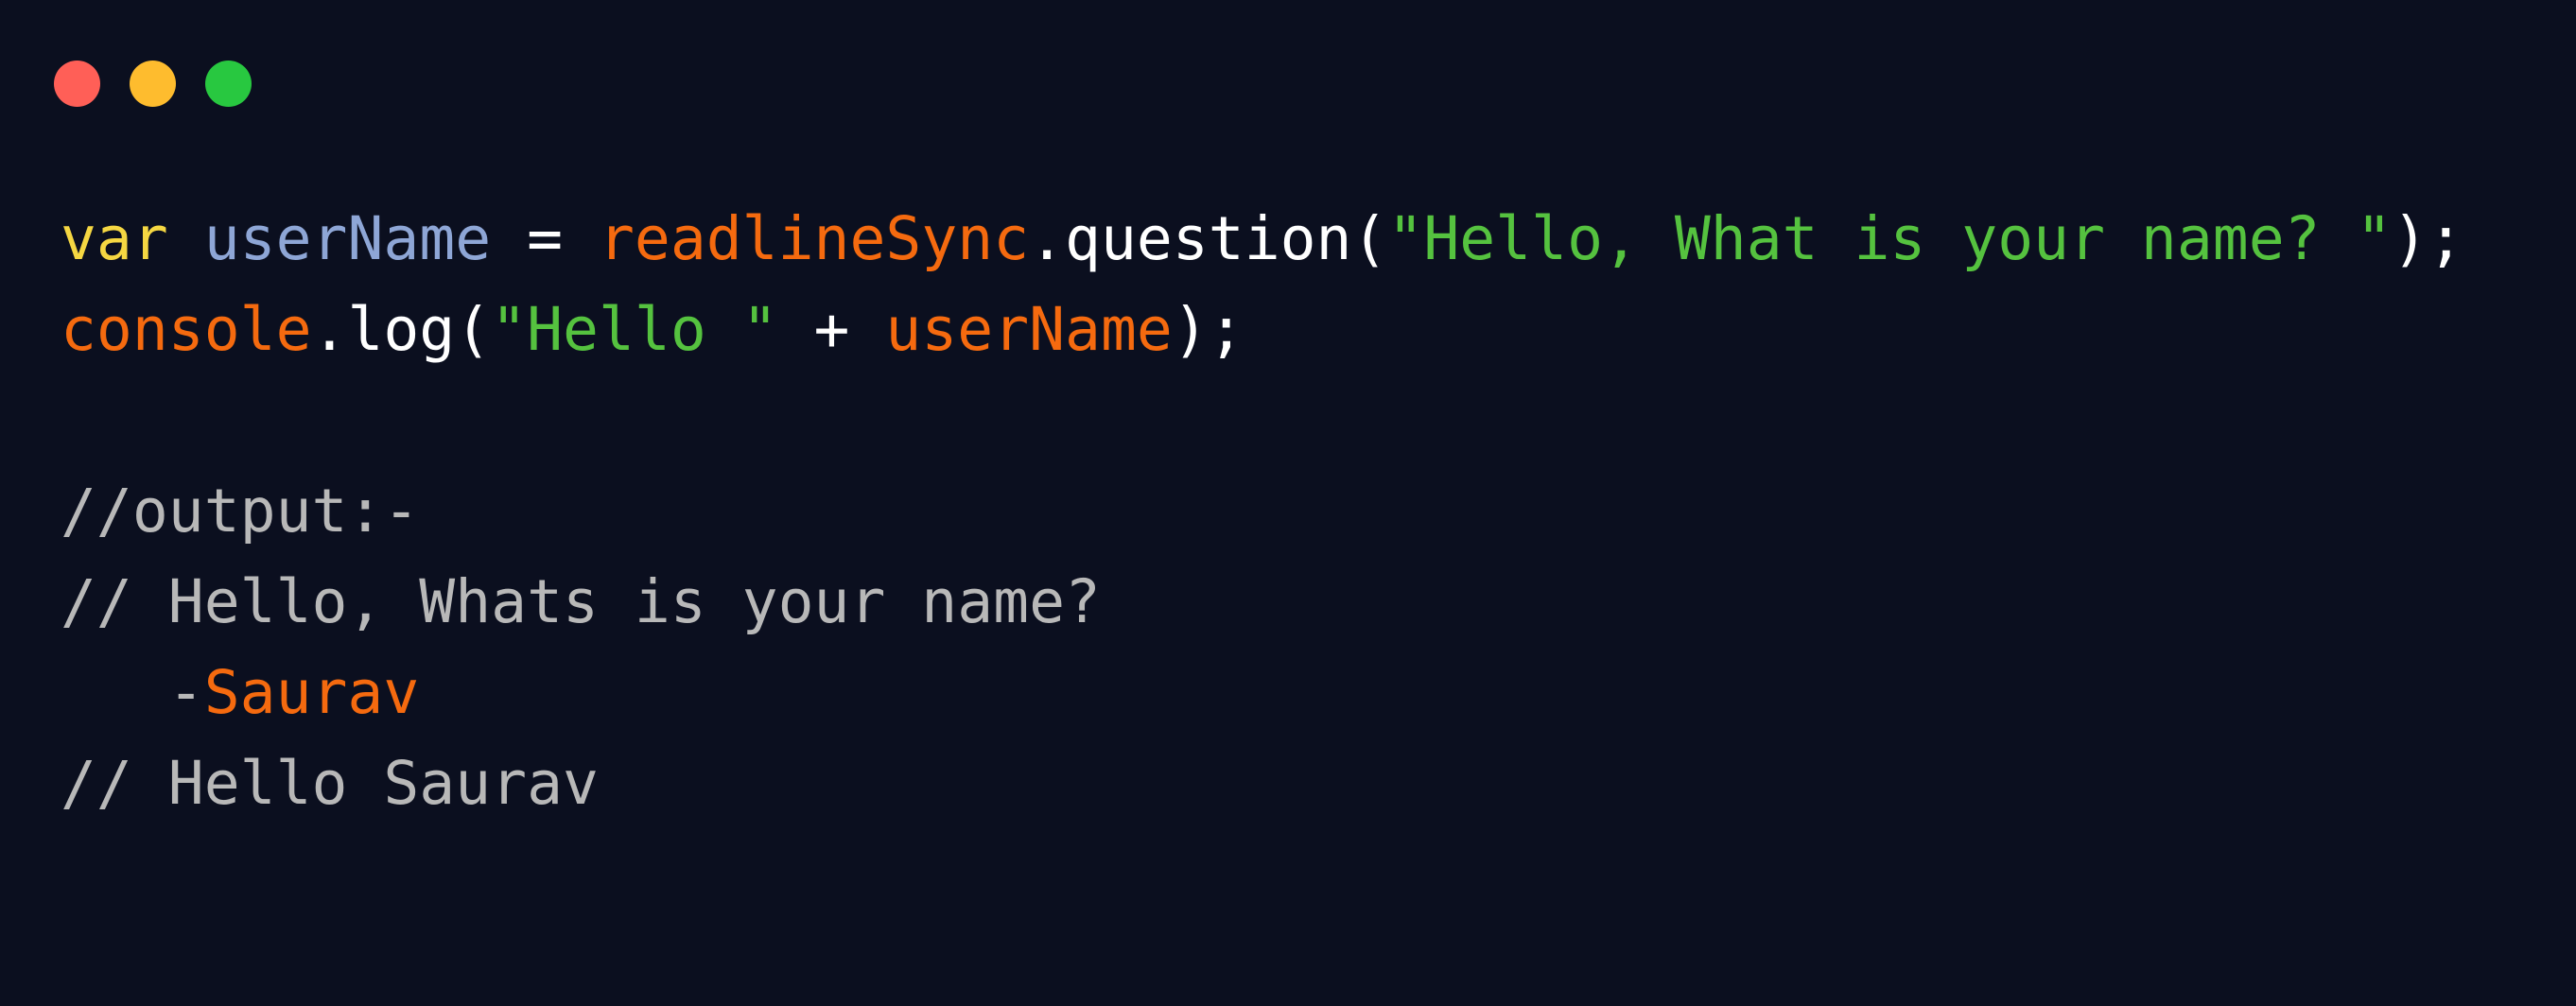 Image resolution: width=2576 pixels, height=1006 pixels. I want to click on input-value: Saurav, so click(311, 692).